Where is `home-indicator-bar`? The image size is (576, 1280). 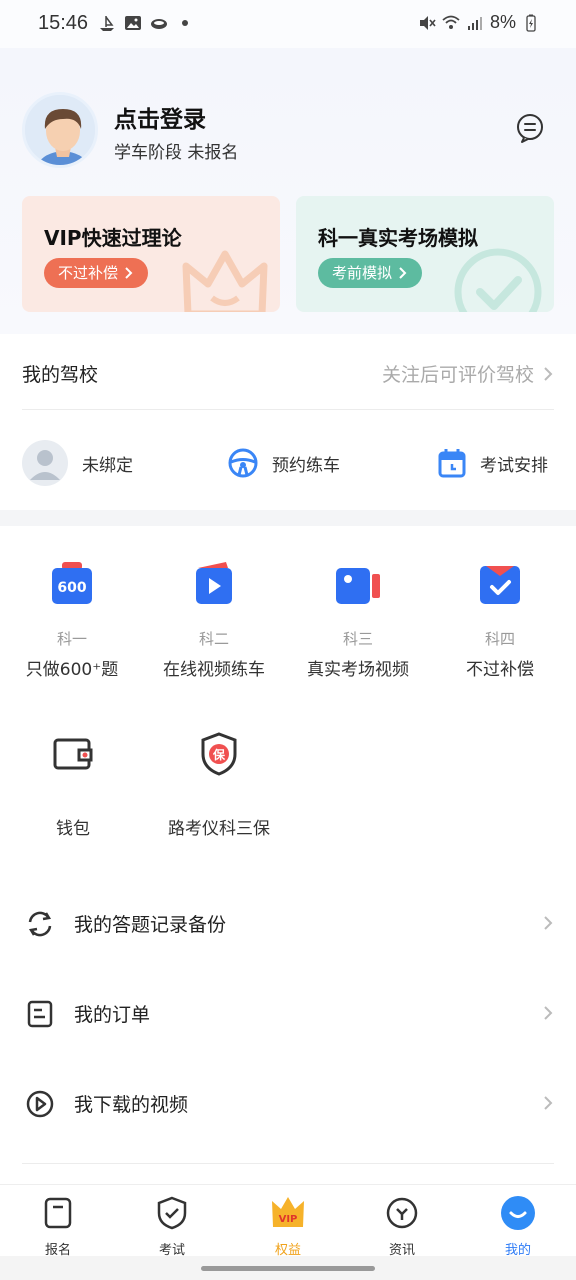 home-indicator-bar is located at coordinates (288, 1268).